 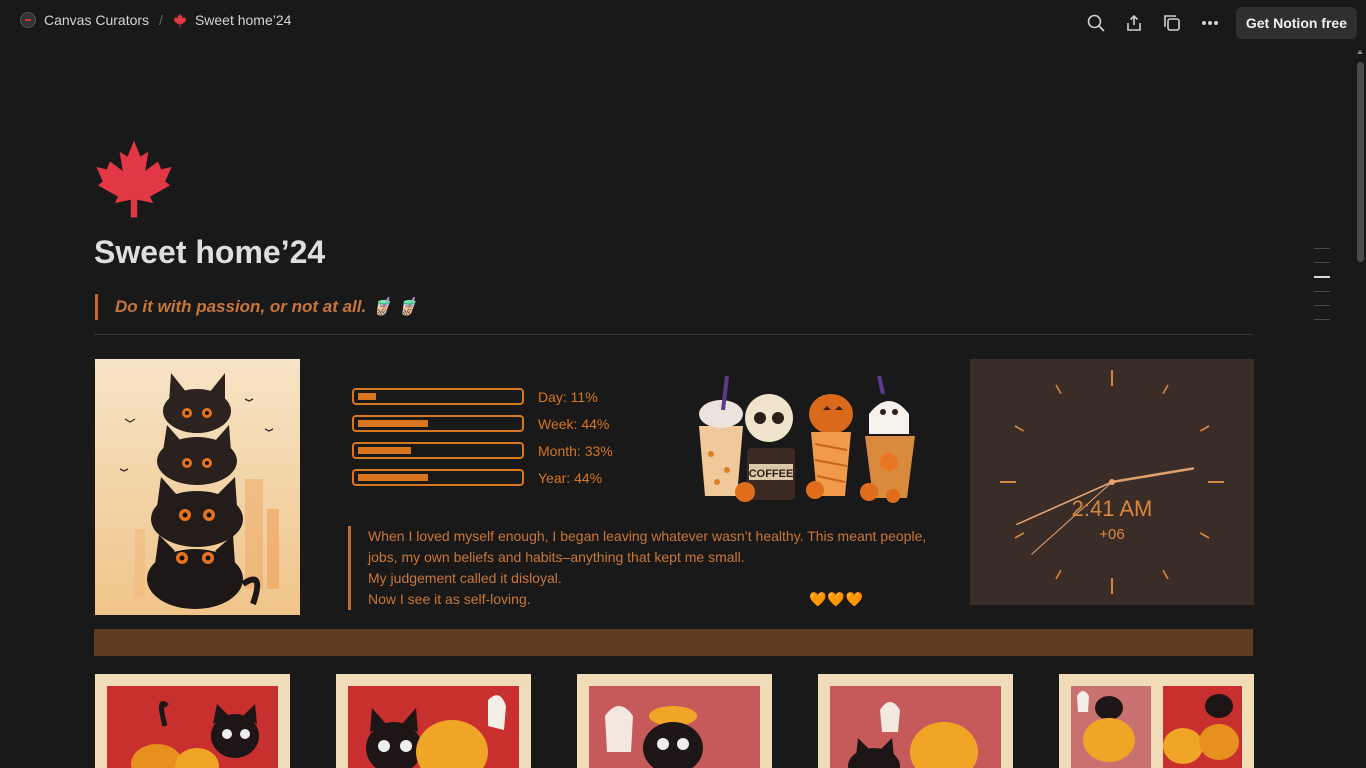 What do you see at coordinates (1134, 23) in the screenshot?
I see `share-icon` at bounding box center [1134, 23].